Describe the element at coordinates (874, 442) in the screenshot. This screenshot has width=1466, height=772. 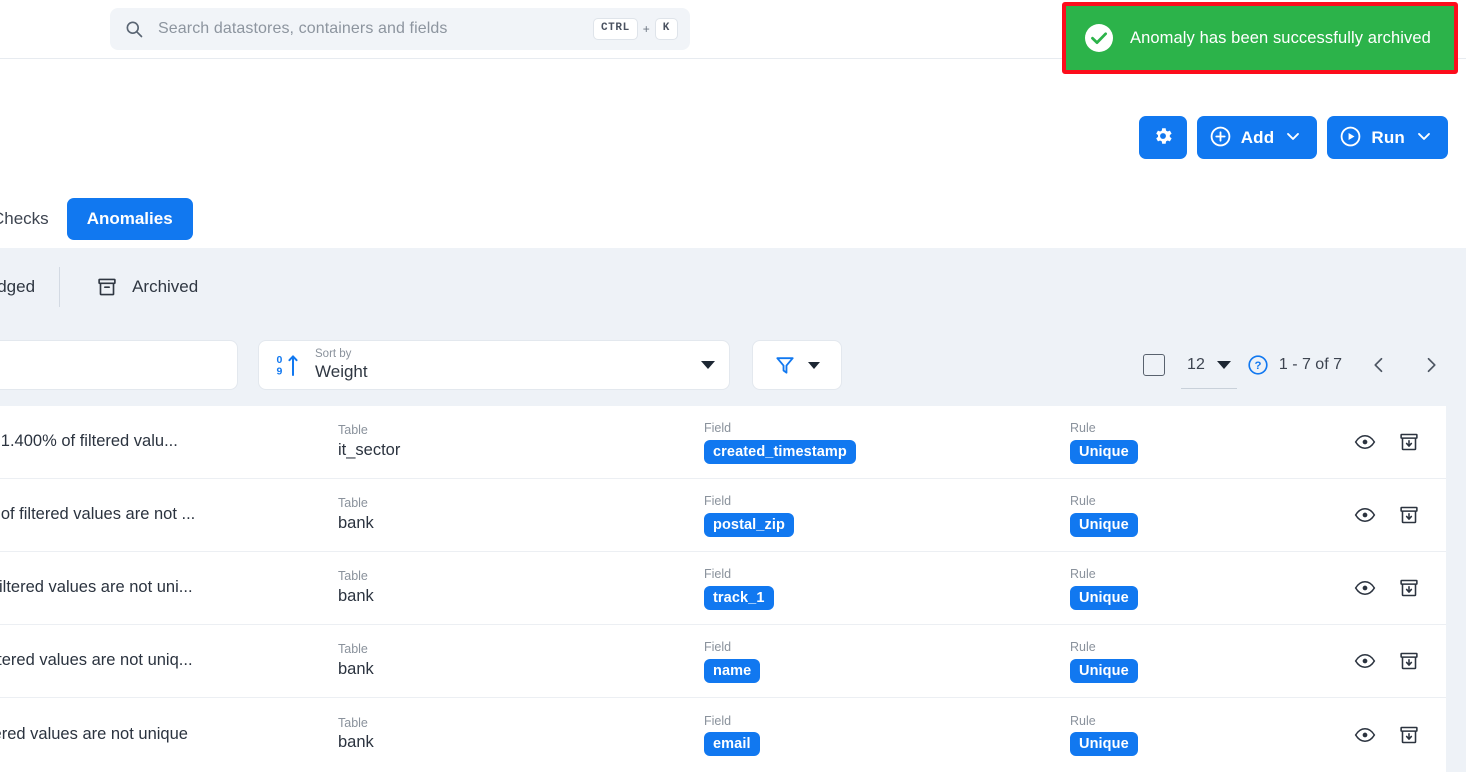
I see `cell-field: Field created_timestamp` at that location.